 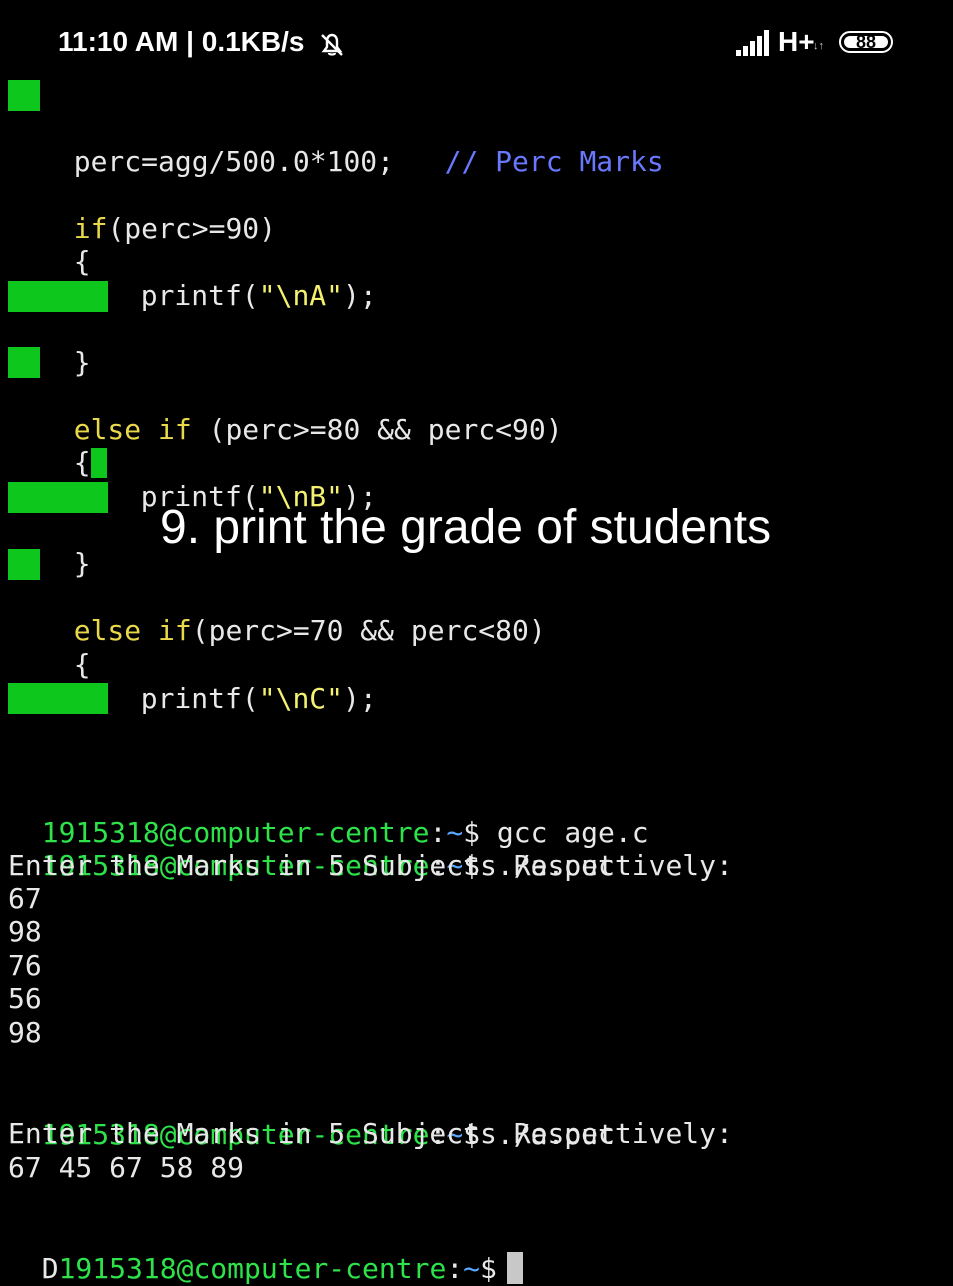 I want to click on terminal-active-prompt: D1915318@computer-centre:~$, so click(x=265, y=1252).